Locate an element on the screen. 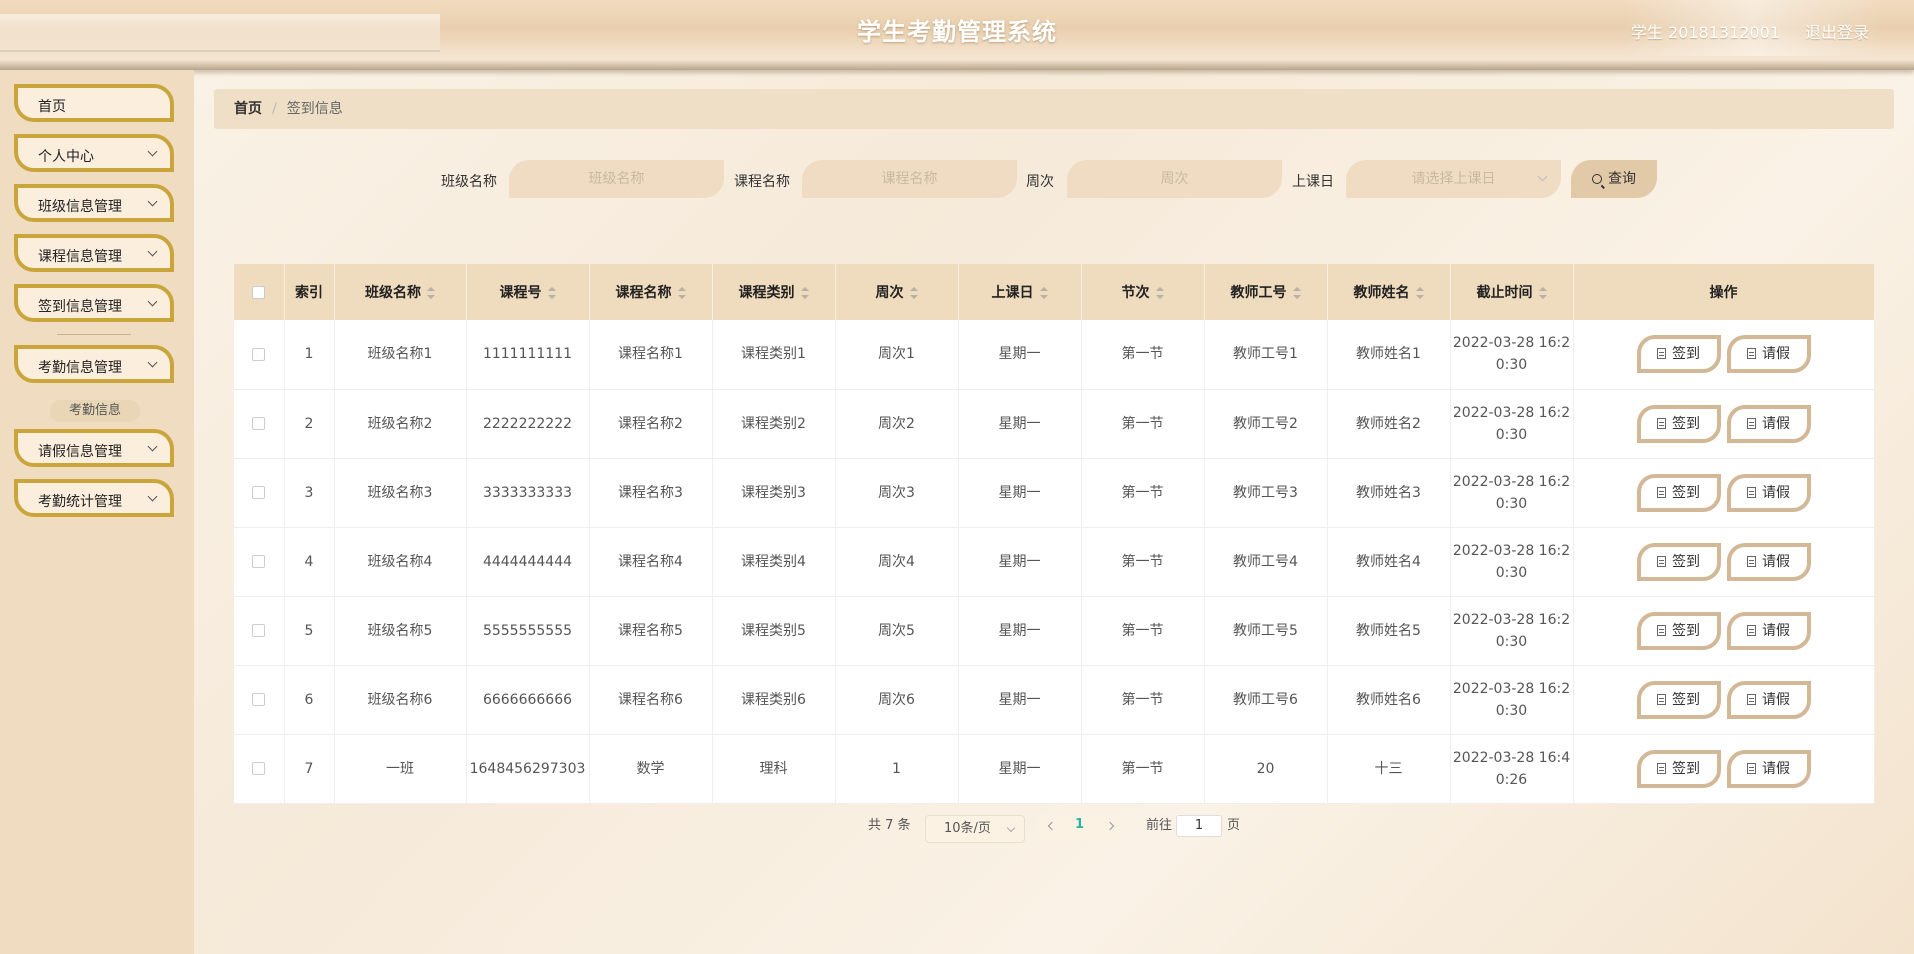 The height and width of the screenshot is (954, 1914). column-header-class-name: 班级名称 is located at coordinates (400, 292).